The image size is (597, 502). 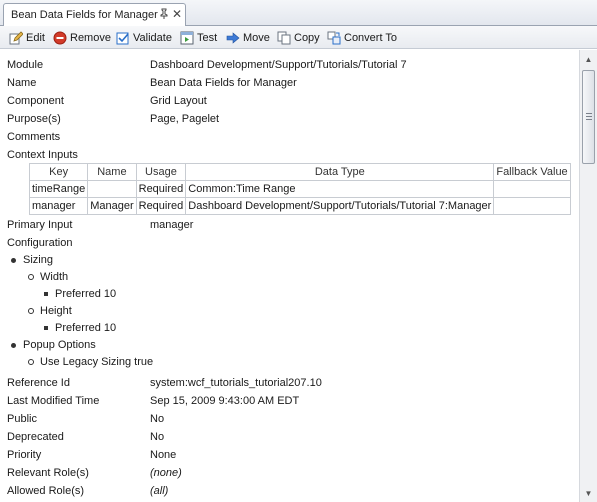 I want to click on primary-input-label: Primary Input, so click(x=40, y=225).